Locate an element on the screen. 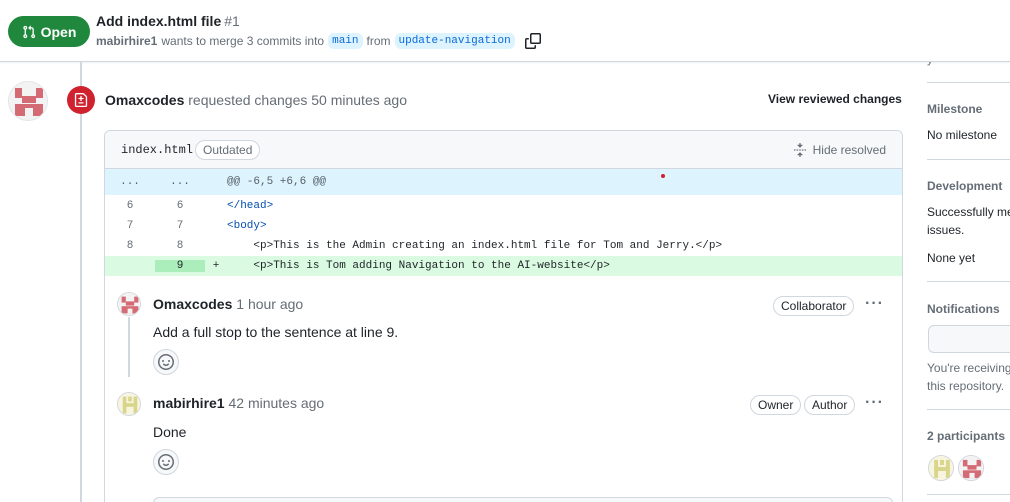  comment-author-link: Omaxcodes is located at coordinates (192, 304).